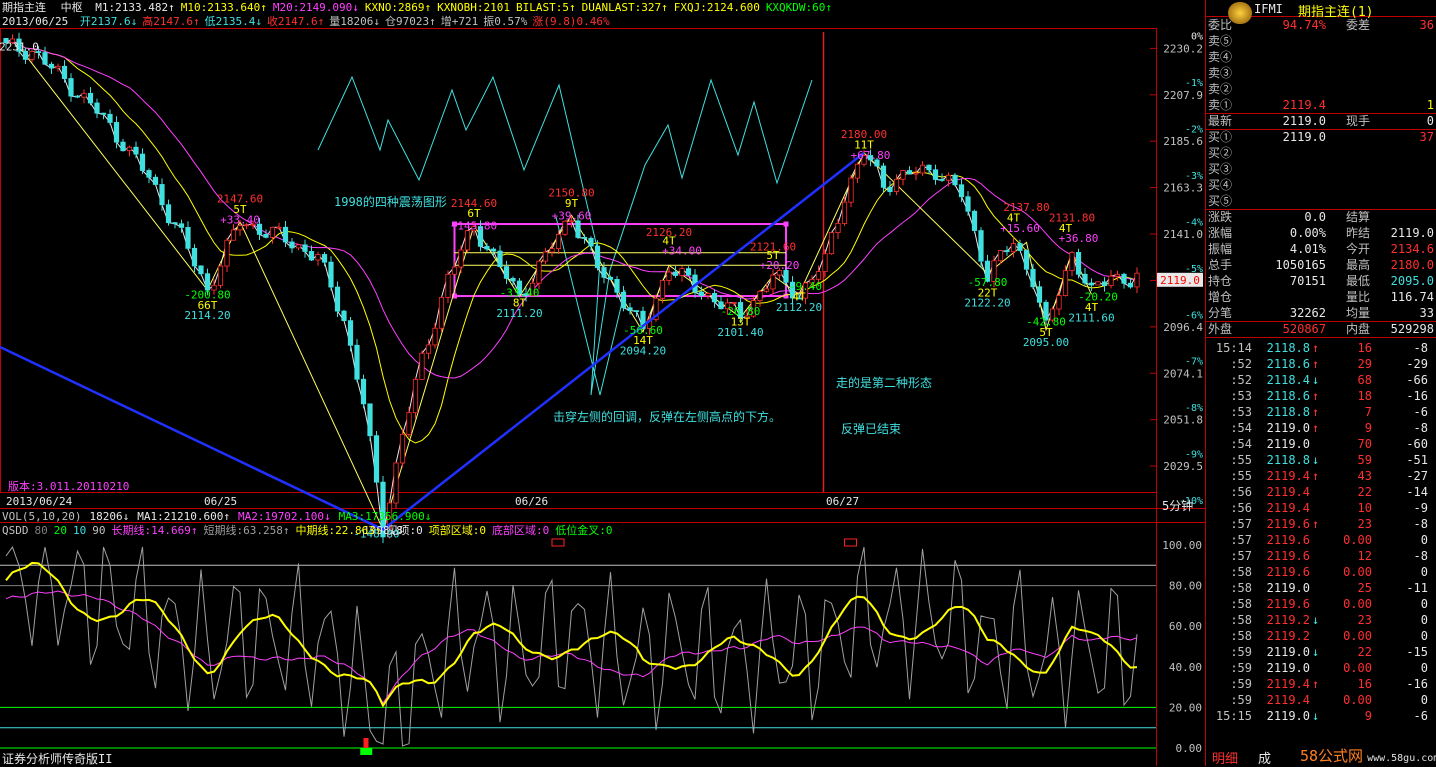  Describe the element at coordinates (1180, 280) in the screenshot. I see `current-price-label: 2119.0` at that location.